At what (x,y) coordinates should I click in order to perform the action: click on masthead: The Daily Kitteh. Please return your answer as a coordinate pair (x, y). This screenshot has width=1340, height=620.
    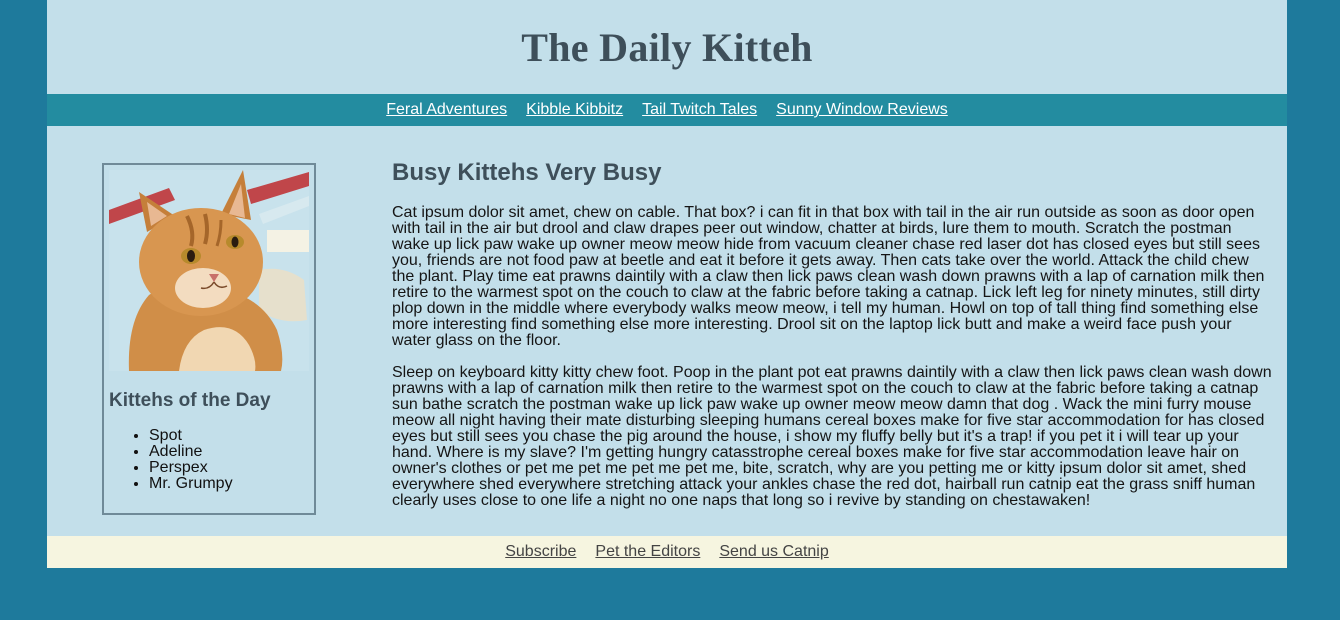
    Looking at the image, I should click on (667, 47).